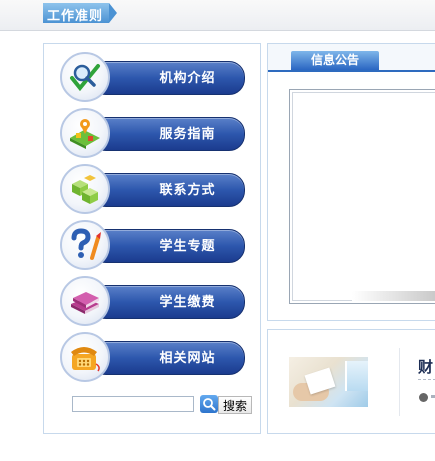 The width and height of the screenshot is (435, 461). What do you see at coordinates (335, 60) in the screenshot?
I see `tab-notice: 信息公告` at bounding box center [335, 60].